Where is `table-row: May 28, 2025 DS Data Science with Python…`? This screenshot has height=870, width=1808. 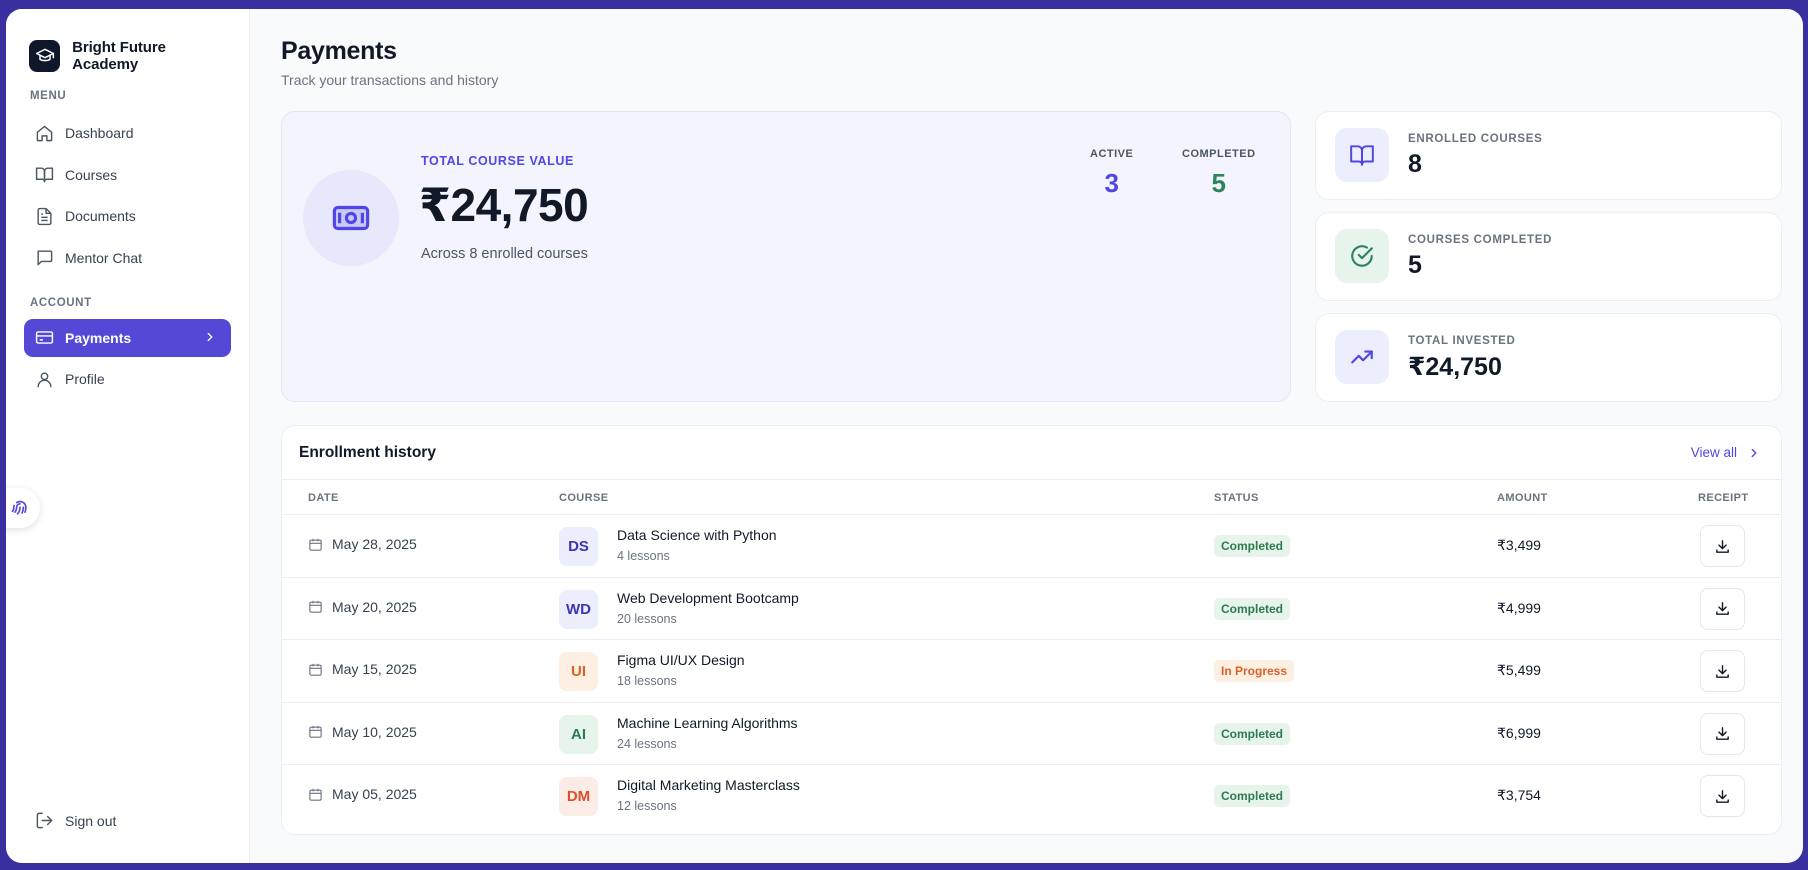
table-row: May 28, 2025 DS Data Science with Python… is located at coordinates (1031, 546).